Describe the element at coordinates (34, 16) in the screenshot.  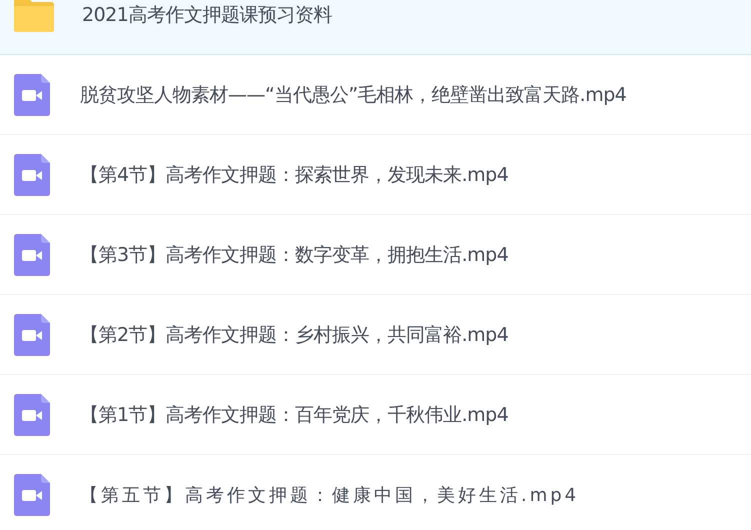
I see `folder-icon` at that location.